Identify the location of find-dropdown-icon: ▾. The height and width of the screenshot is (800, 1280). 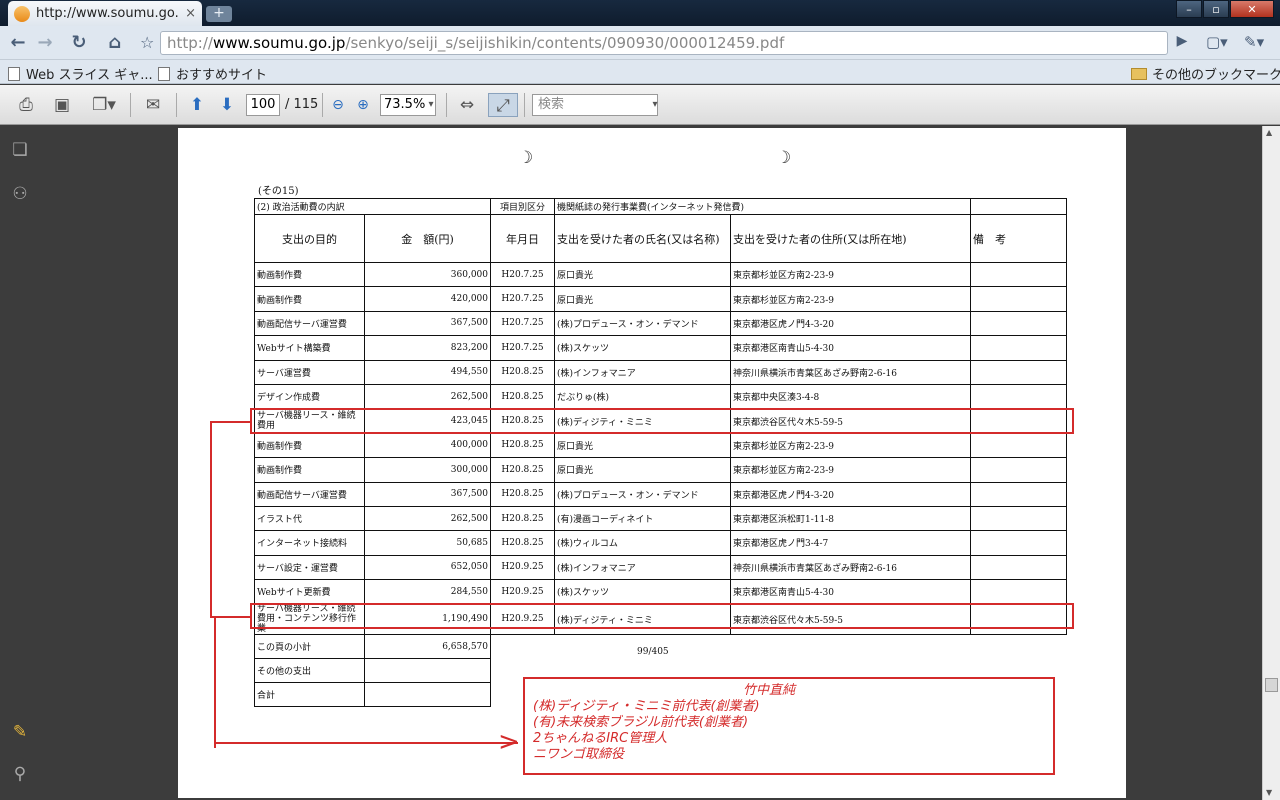
(655, 105).